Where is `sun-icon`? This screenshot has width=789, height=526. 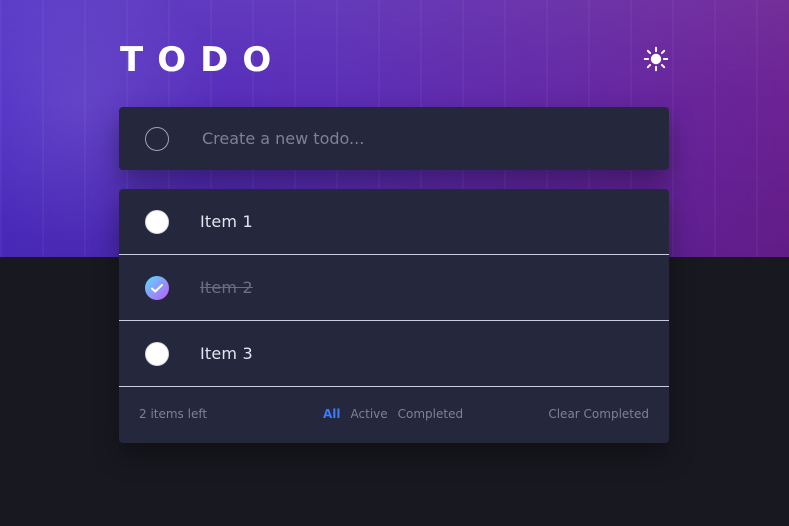
sun-icon is located at coordinates (656, 61).